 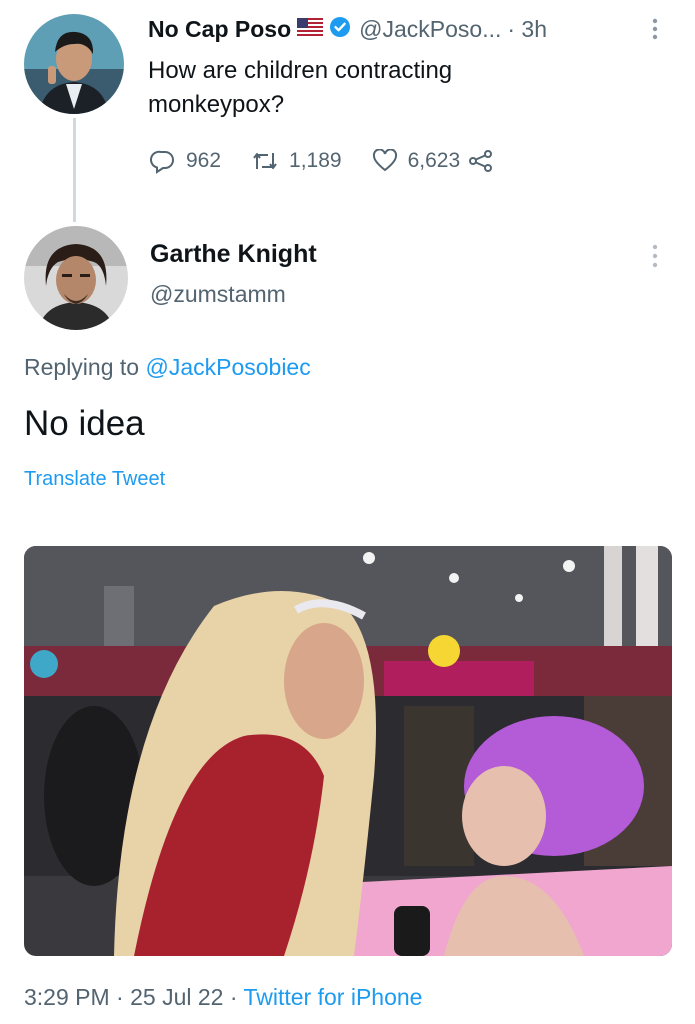 I want to click on like-count: 6,623, so click(x=434, y=160).